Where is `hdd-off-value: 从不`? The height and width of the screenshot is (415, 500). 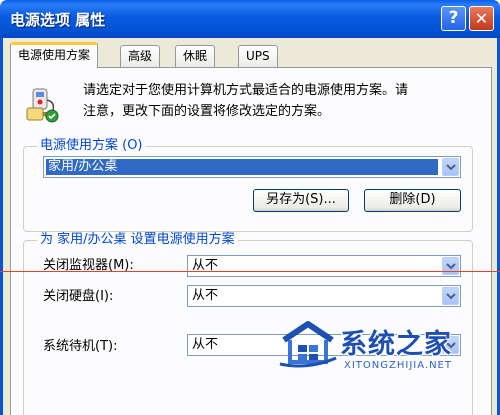 hdd-off-value: 从不 is located at coordinates (205, 295).